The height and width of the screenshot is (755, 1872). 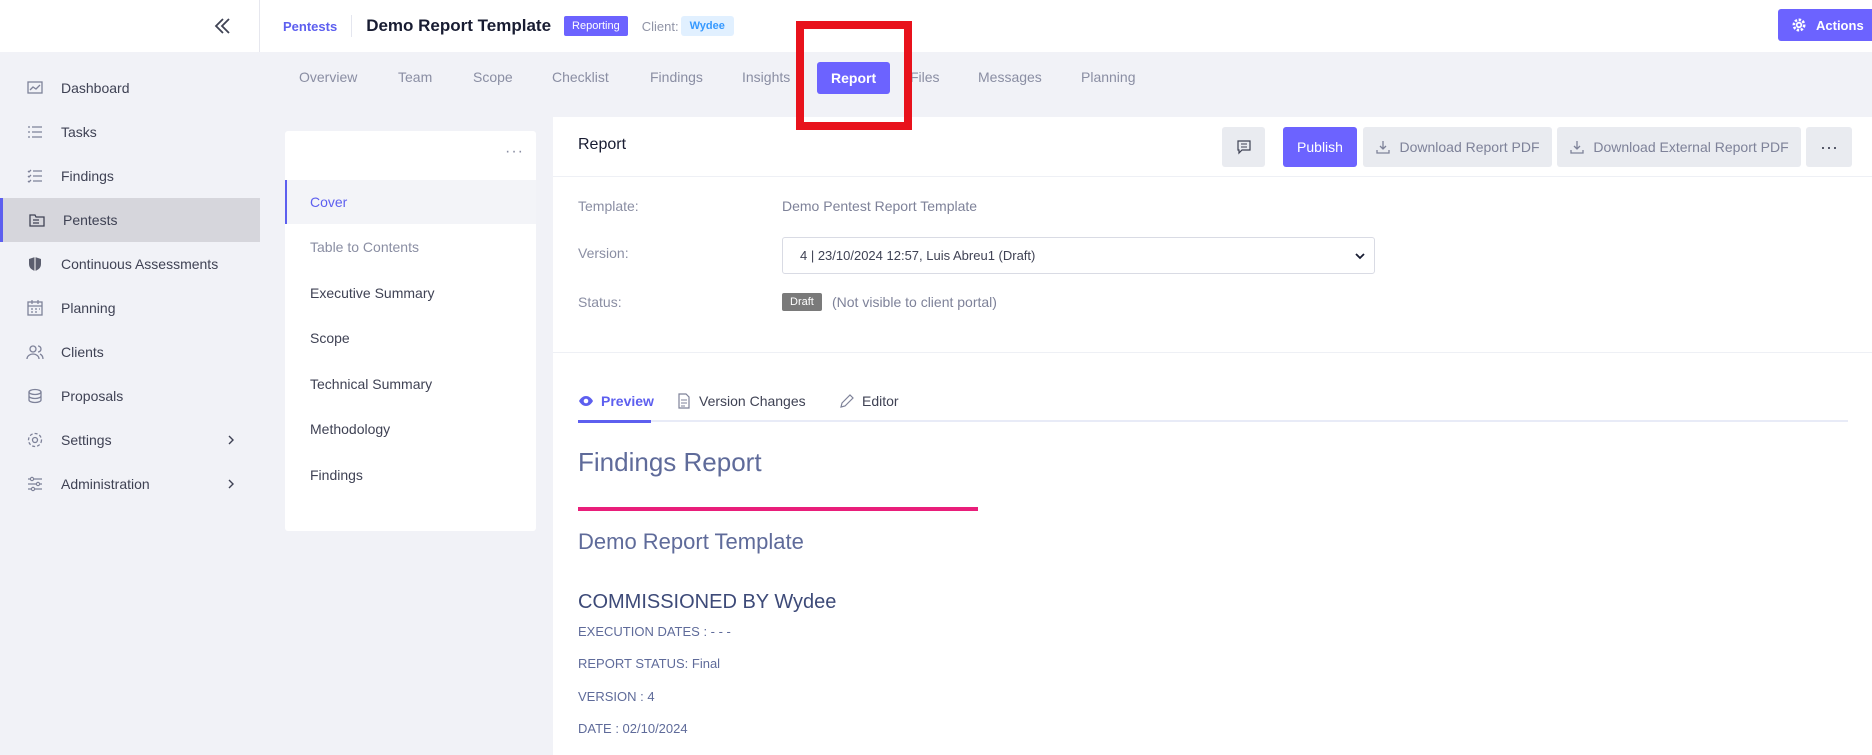 What do you see at coordinates (140, 264) in the screenshot?
I see `sidebar-item-label: Continuous Assessments` at bounding box center [140, 264].